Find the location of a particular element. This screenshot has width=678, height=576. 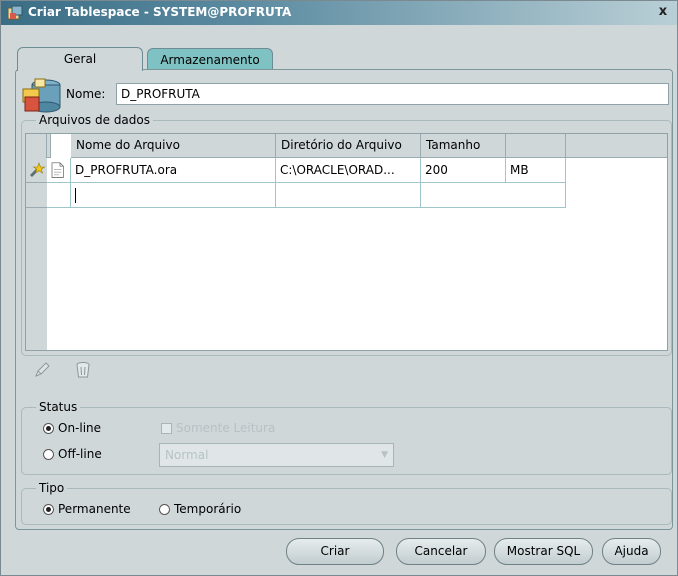

new-row-star-icon is located at coordinates (38, 169).